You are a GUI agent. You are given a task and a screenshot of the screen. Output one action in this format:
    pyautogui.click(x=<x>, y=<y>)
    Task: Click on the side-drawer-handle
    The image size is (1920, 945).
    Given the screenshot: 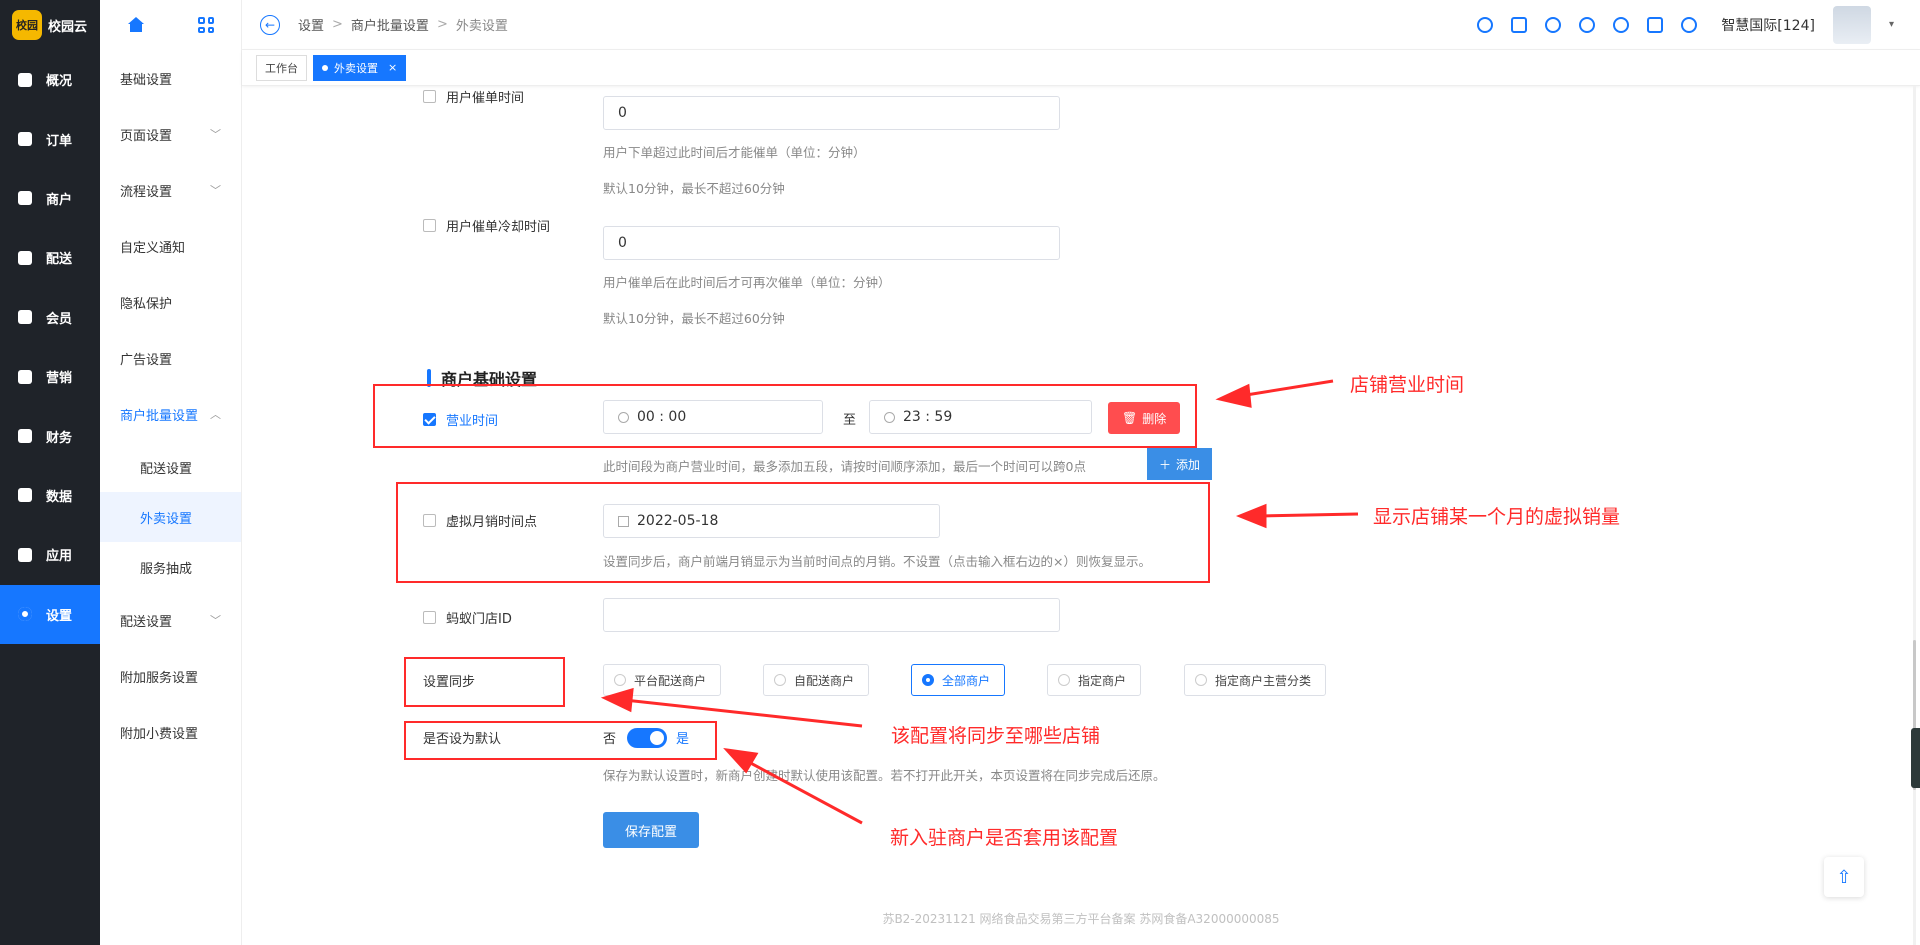 What is the action you would take?
    pyautogui.click(x=1915, y=758)
    